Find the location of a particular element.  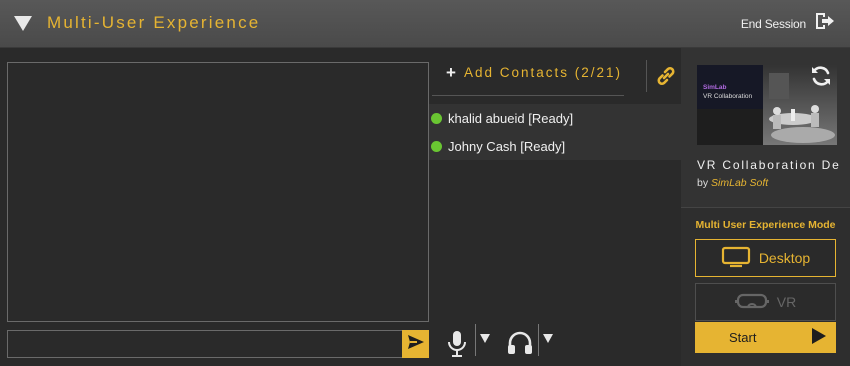

thumbnail-subtitle: VR Collaboration is located at coordinates (728, 96).